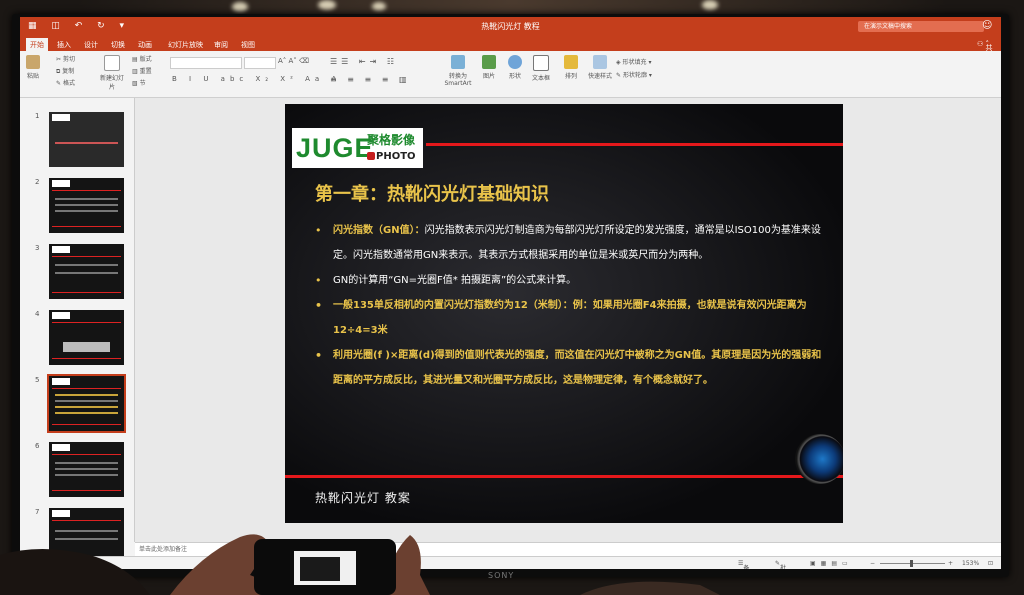  I want to click on cut-button: ✂ 剪切, so click(65, 59).